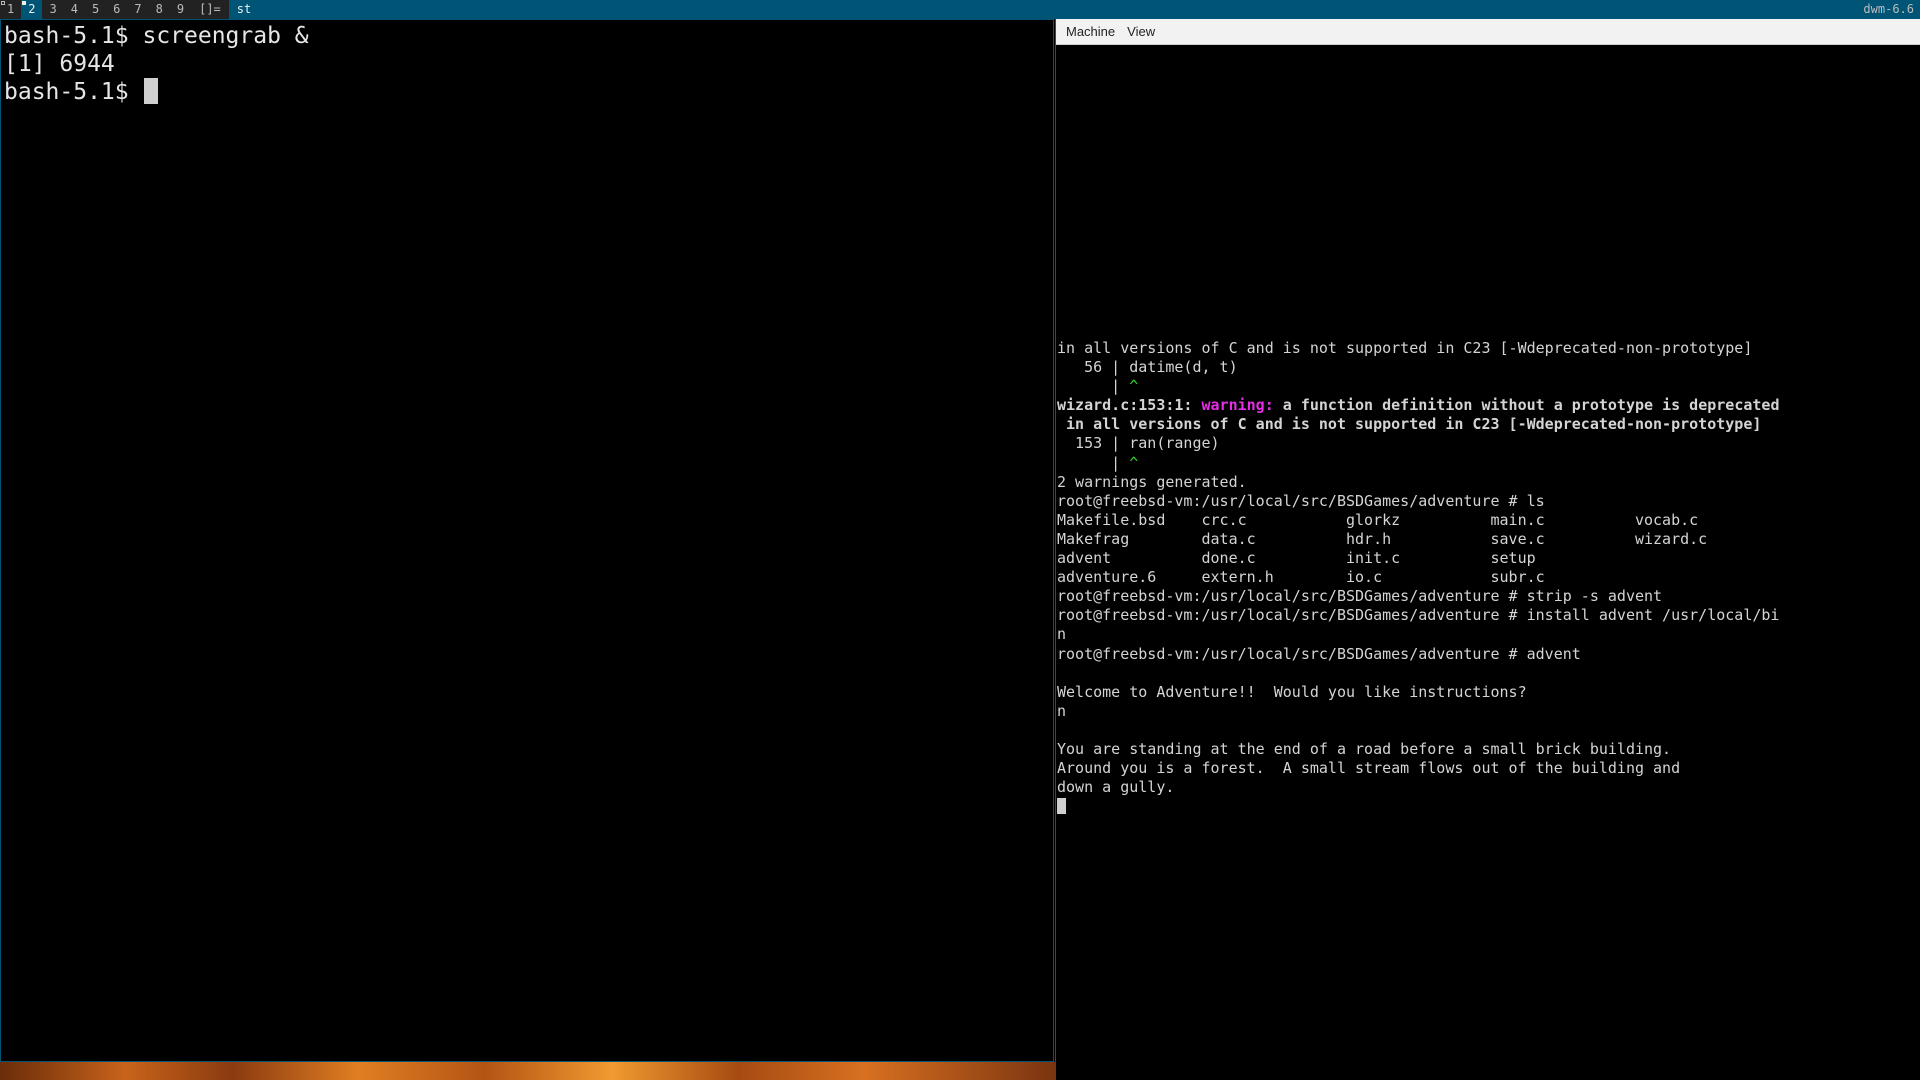 The image size is (1920, 1080). Describe the element at coordinates (151, 91) in the screenshot. I see `terminal-cursor` at that location.